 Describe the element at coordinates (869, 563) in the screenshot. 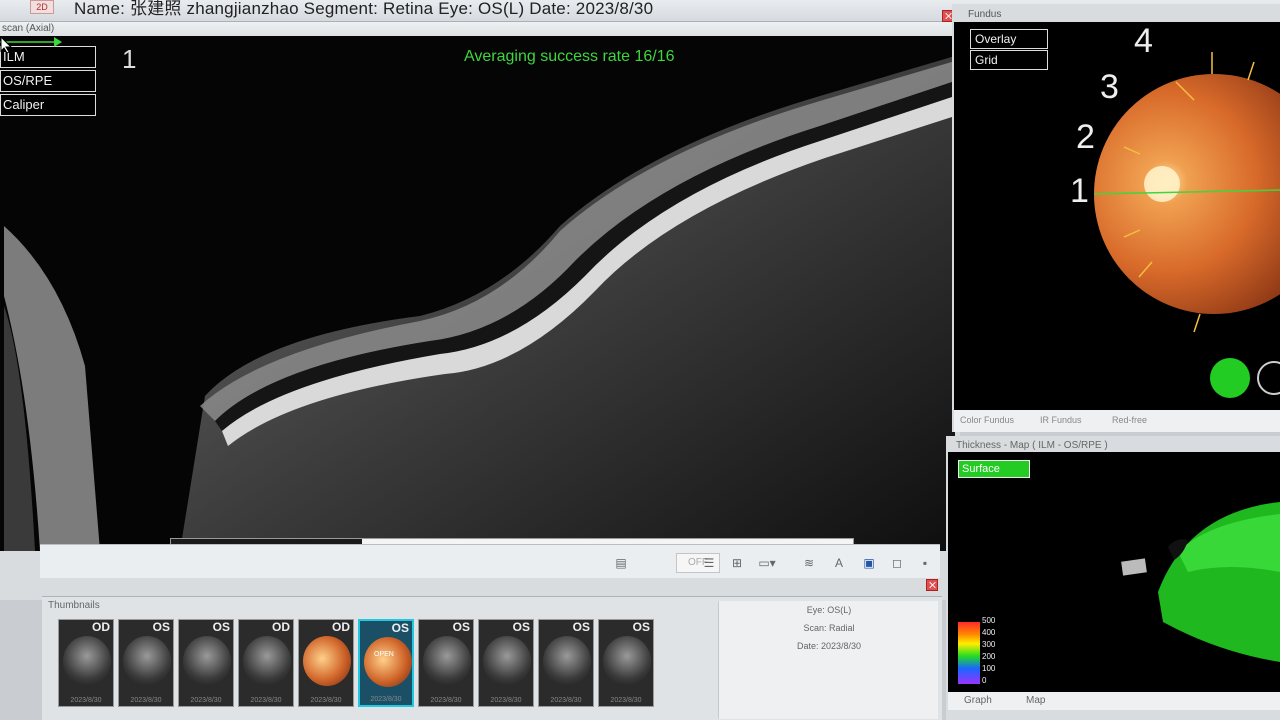

I see `image-tool-icon: ▣` at that location.